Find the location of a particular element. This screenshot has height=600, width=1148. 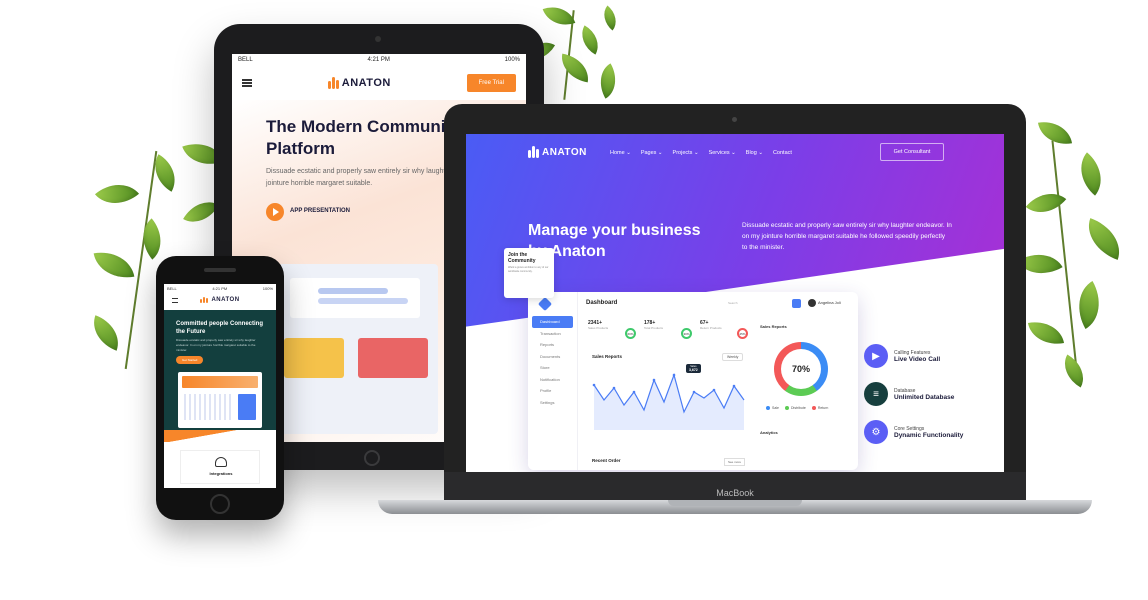

legend-return: Return is located at coordinates (819, 408).